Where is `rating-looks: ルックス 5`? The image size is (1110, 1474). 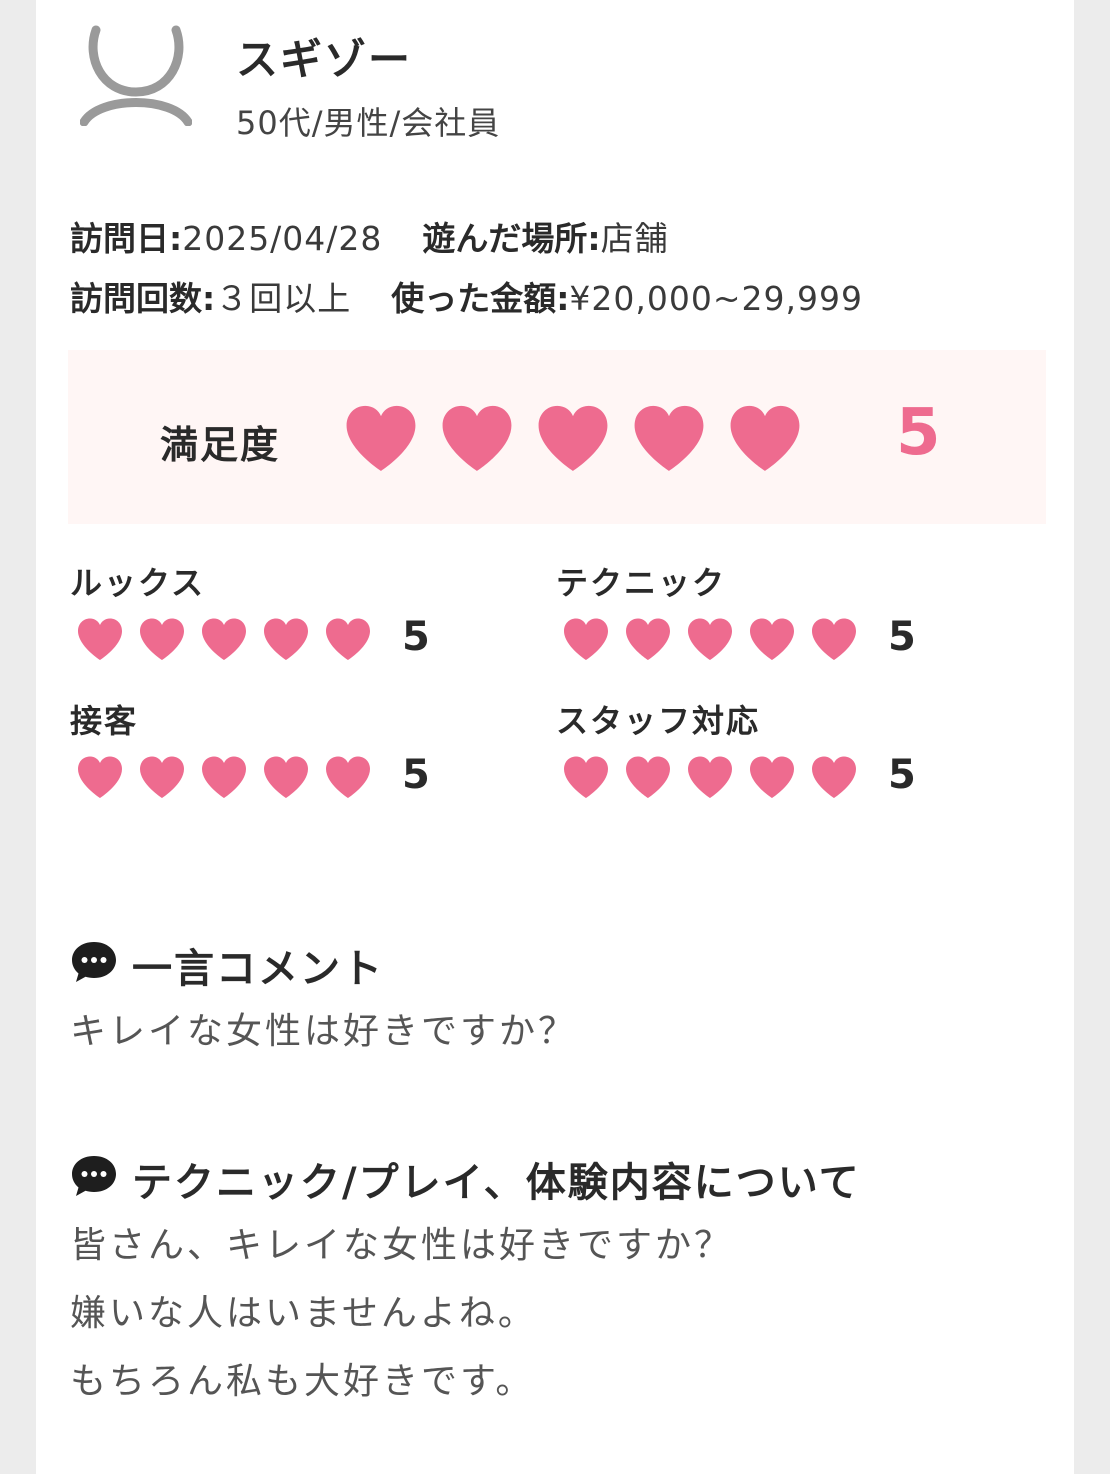 rating-looks: ルックス 5 is located at coordinates (290, 613).